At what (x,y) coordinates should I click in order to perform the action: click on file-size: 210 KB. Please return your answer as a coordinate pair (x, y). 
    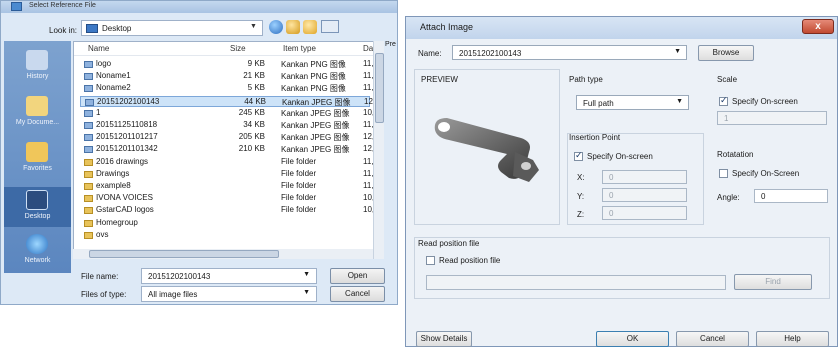
    Looking at the image, I should click on (251, 149).